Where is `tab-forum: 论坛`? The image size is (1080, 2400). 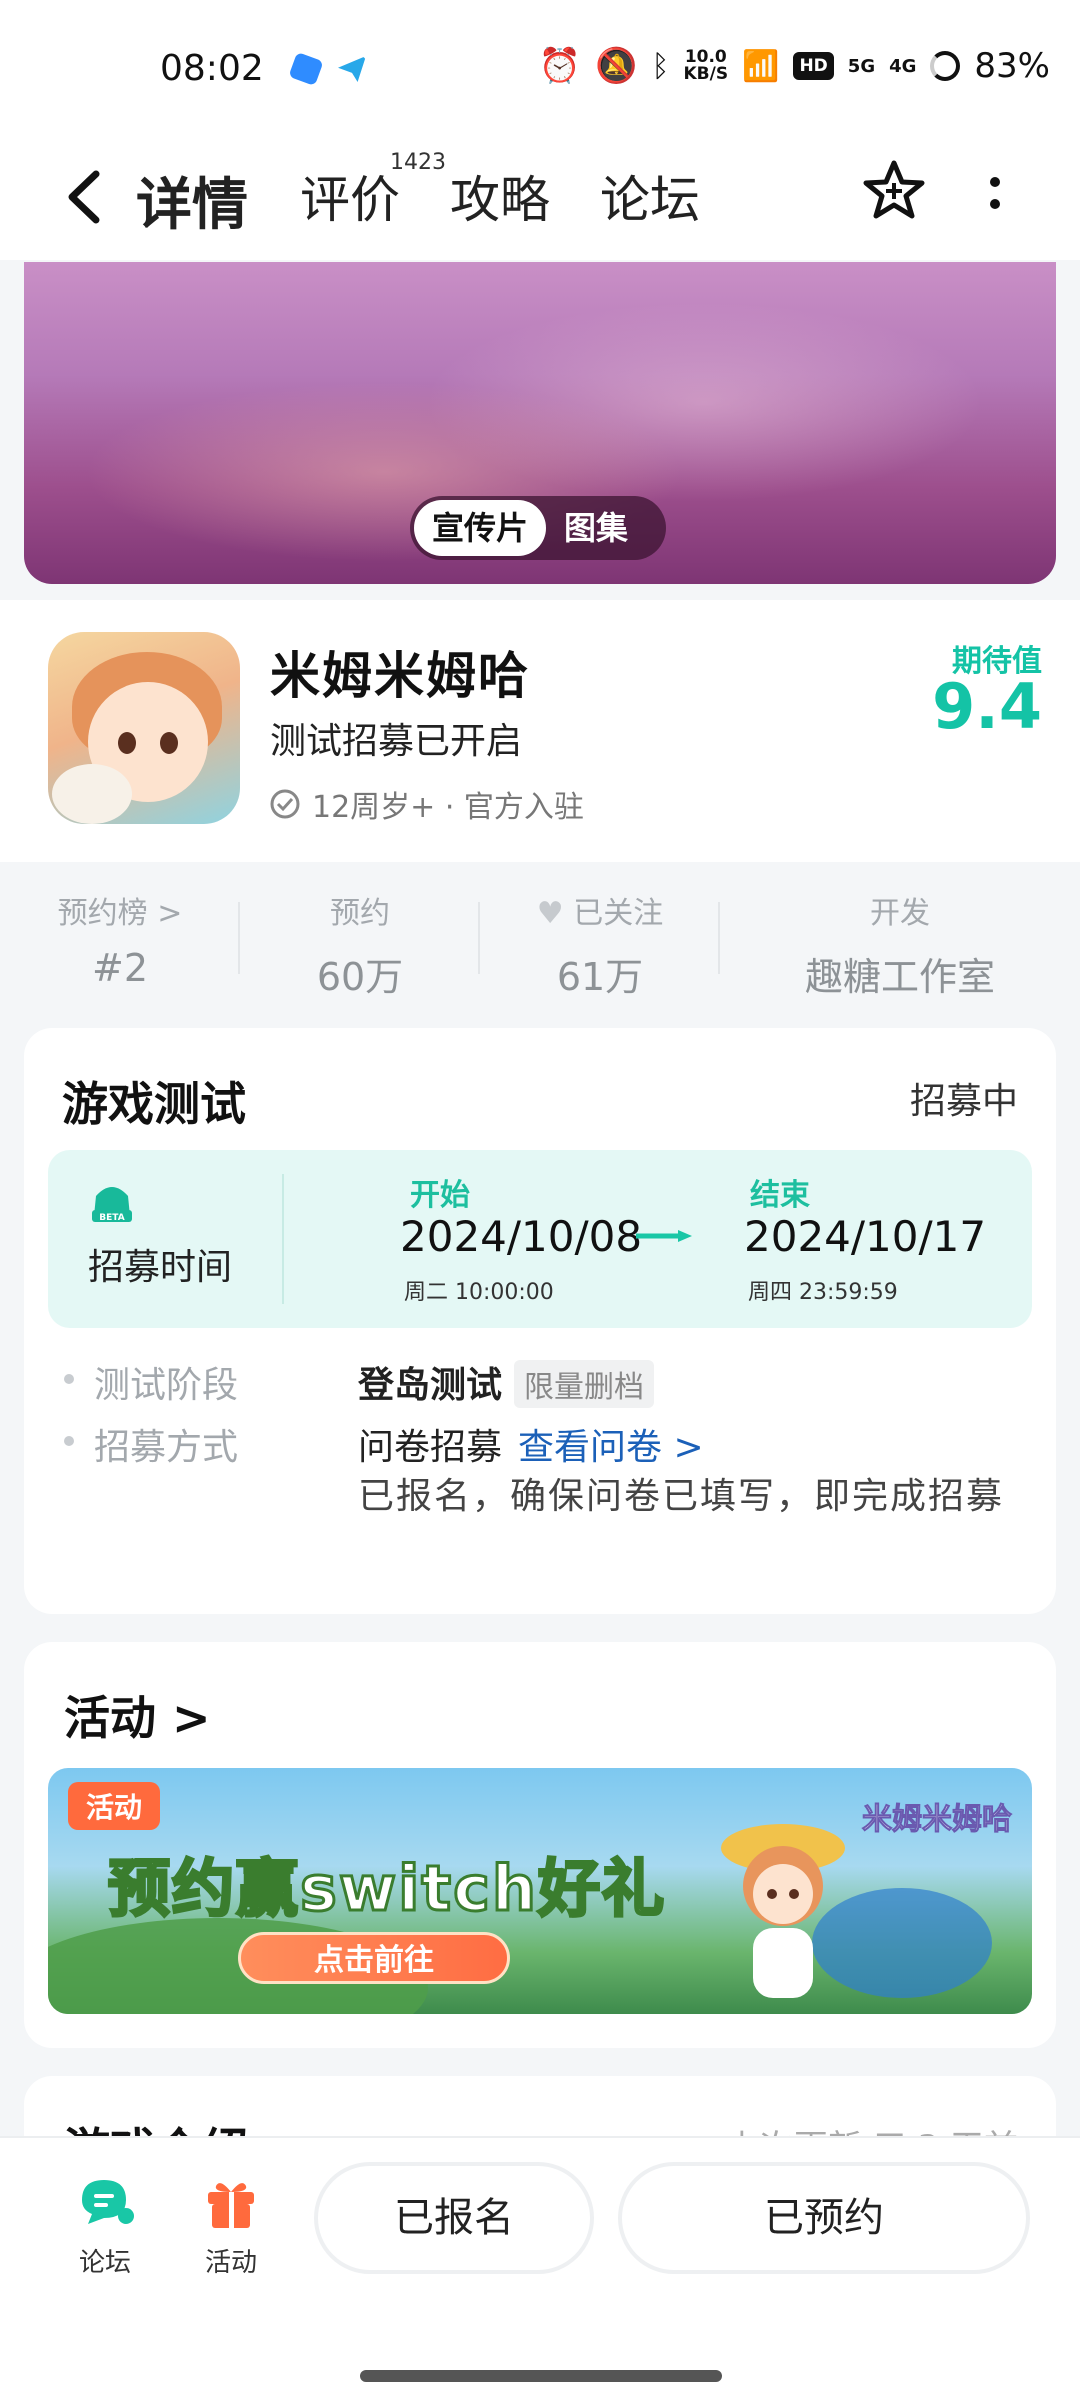 tab-forum: 论坛 is located at coordinates (650, 196).